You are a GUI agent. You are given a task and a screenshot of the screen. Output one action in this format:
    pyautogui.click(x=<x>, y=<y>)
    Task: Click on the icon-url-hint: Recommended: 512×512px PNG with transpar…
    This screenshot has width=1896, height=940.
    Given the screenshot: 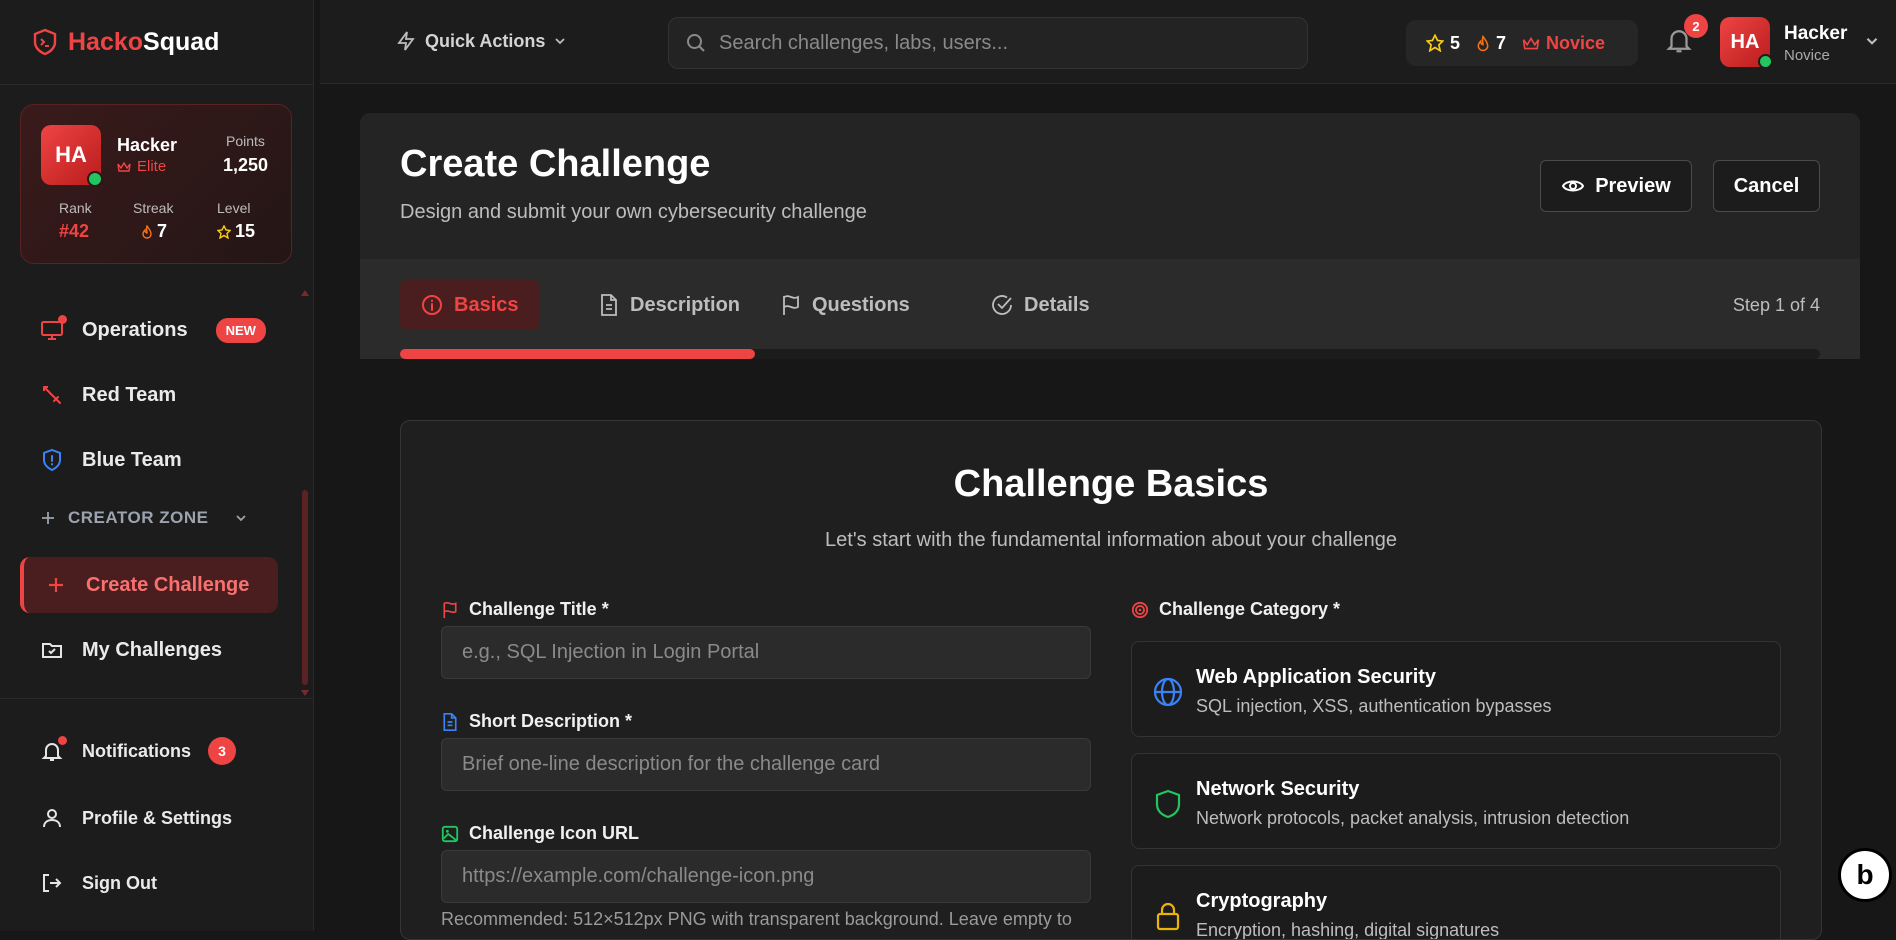 What is the action you would take?
    pyautogui.click(x=756, y=919)
    